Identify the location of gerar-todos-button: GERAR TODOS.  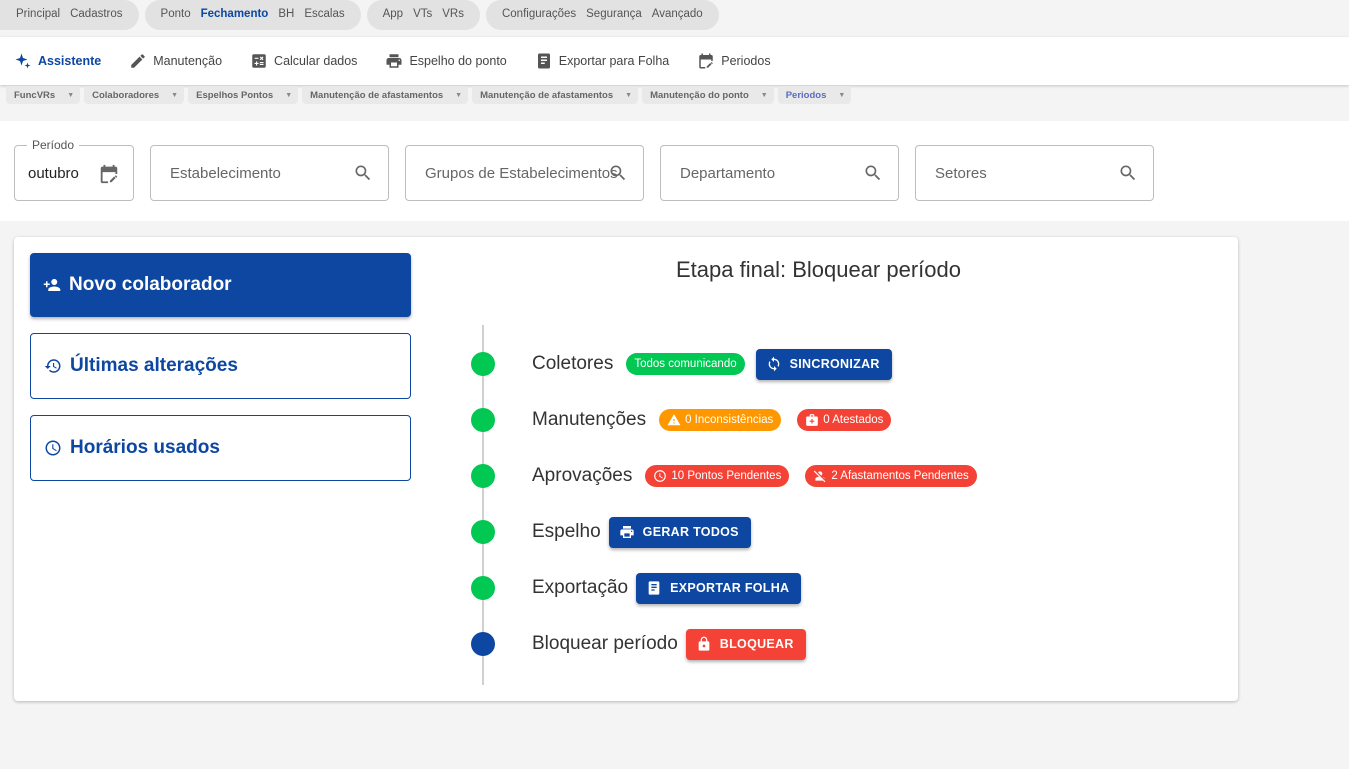
(679, 532).